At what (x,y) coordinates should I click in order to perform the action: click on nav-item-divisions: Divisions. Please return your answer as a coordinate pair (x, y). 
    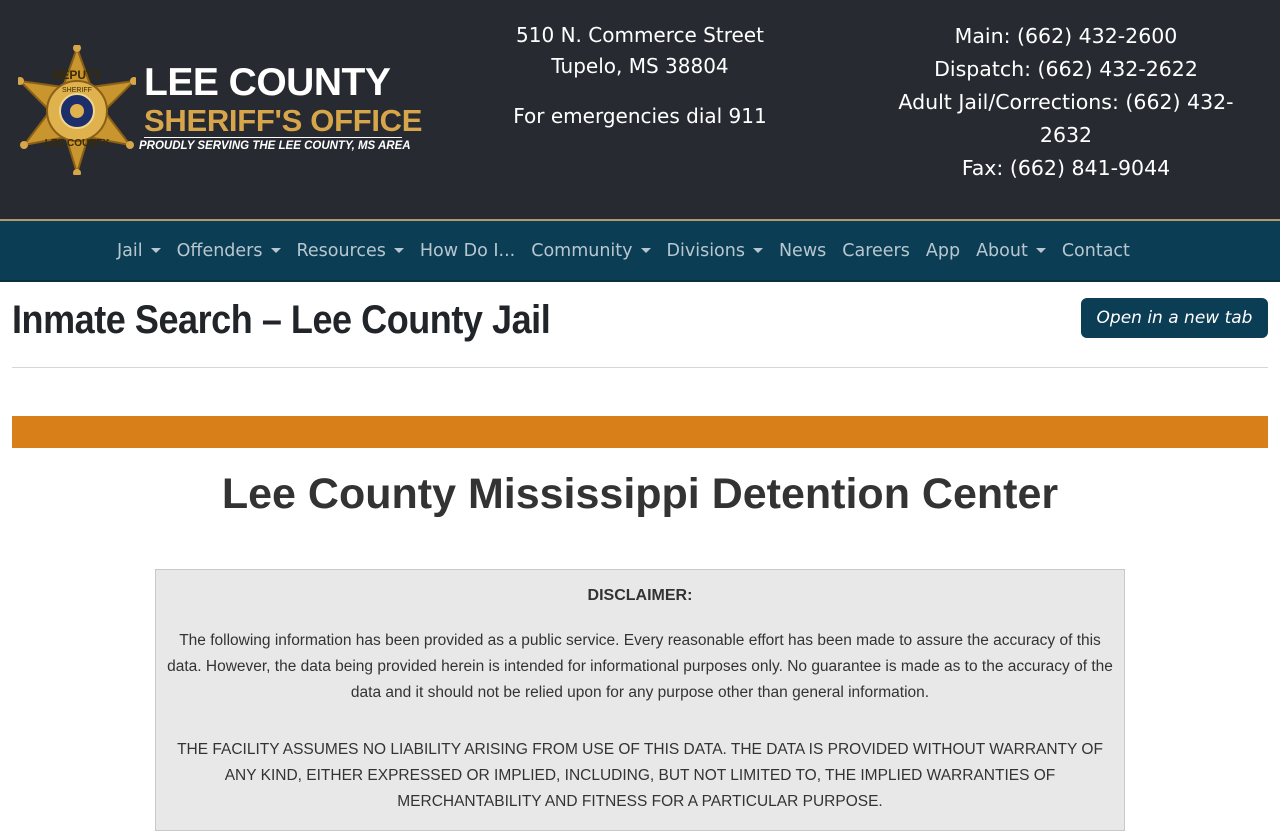
    Looking at the image, I should click on (715, 251).